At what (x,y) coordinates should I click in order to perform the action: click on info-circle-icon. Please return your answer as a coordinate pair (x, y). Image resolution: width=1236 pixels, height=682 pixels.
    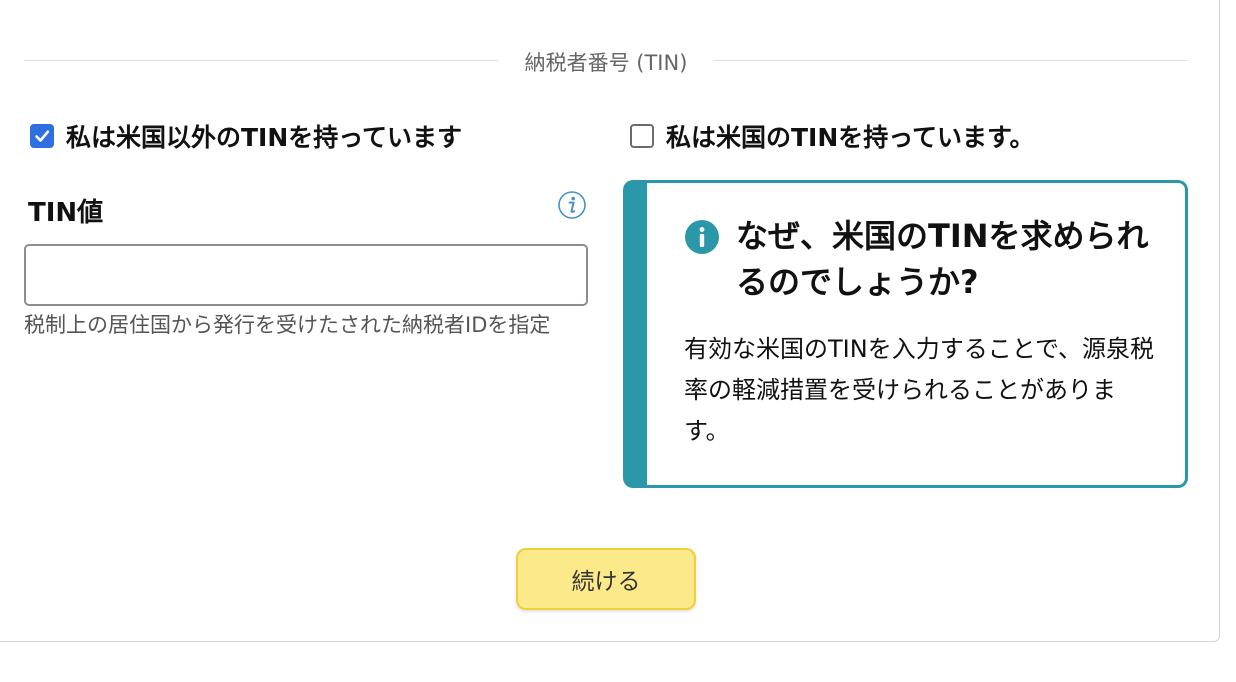
    Looking at the image, I should click on (702, 237).